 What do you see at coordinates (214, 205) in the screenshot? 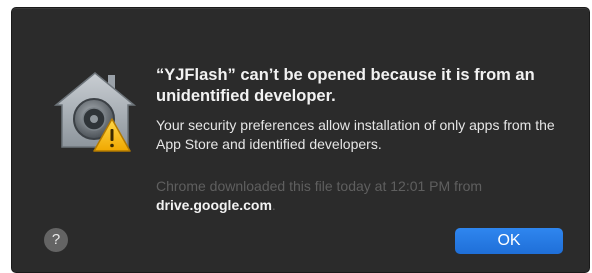
I see `download-source-domain: drive.google.com` at bounding box center [214, 205].